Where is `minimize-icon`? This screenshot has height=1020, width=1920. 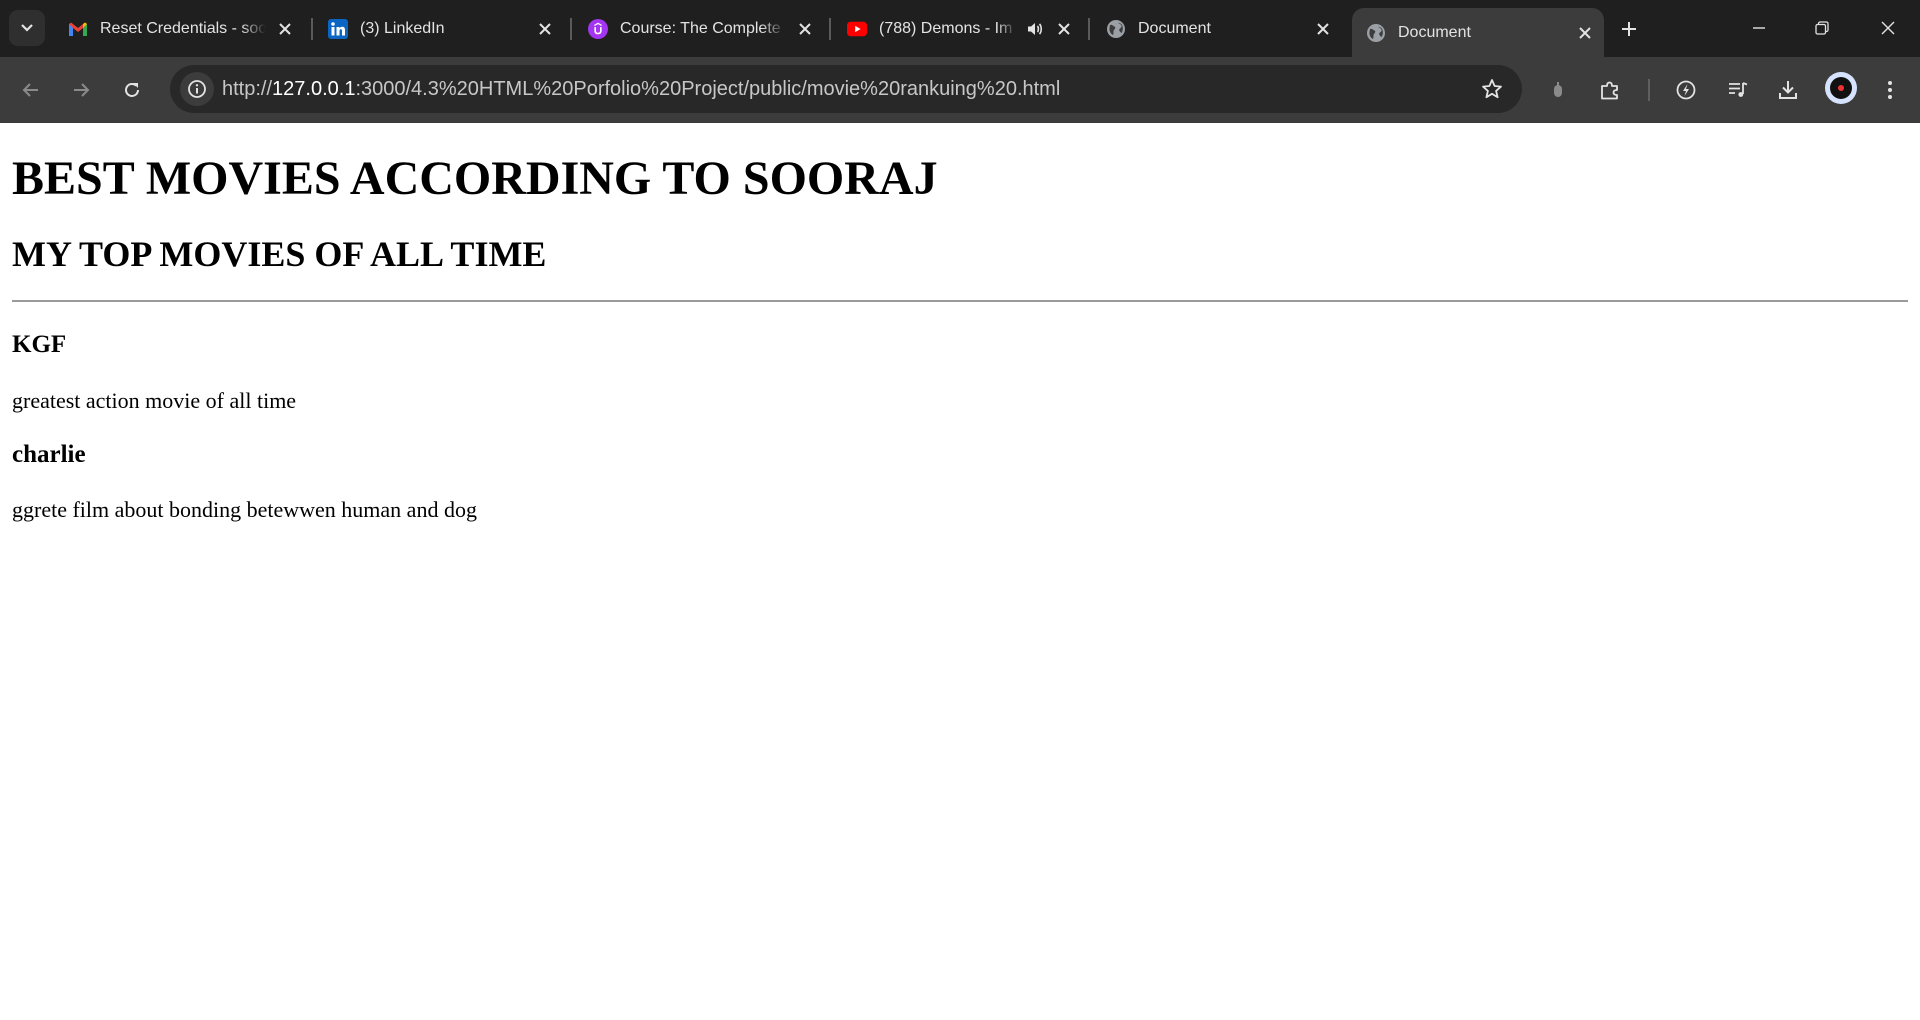
minimize-icon is located at coordinates (1759, 28).